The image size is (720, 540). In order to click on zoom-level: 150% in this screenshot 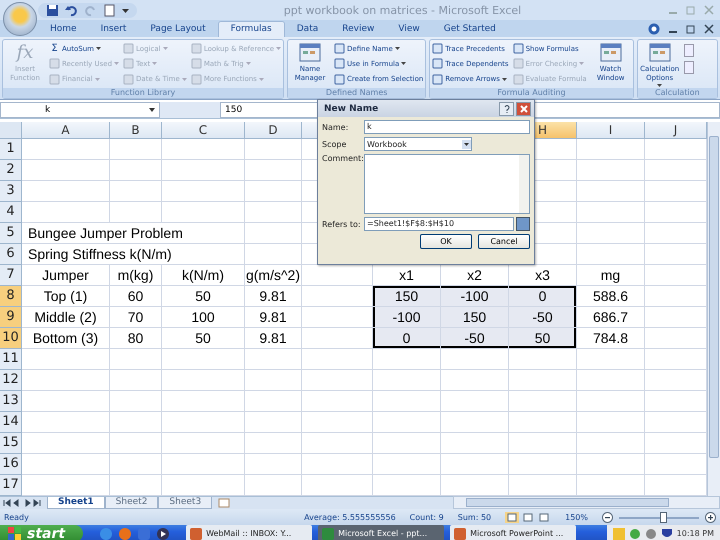, I will do `click(576, 517)`.